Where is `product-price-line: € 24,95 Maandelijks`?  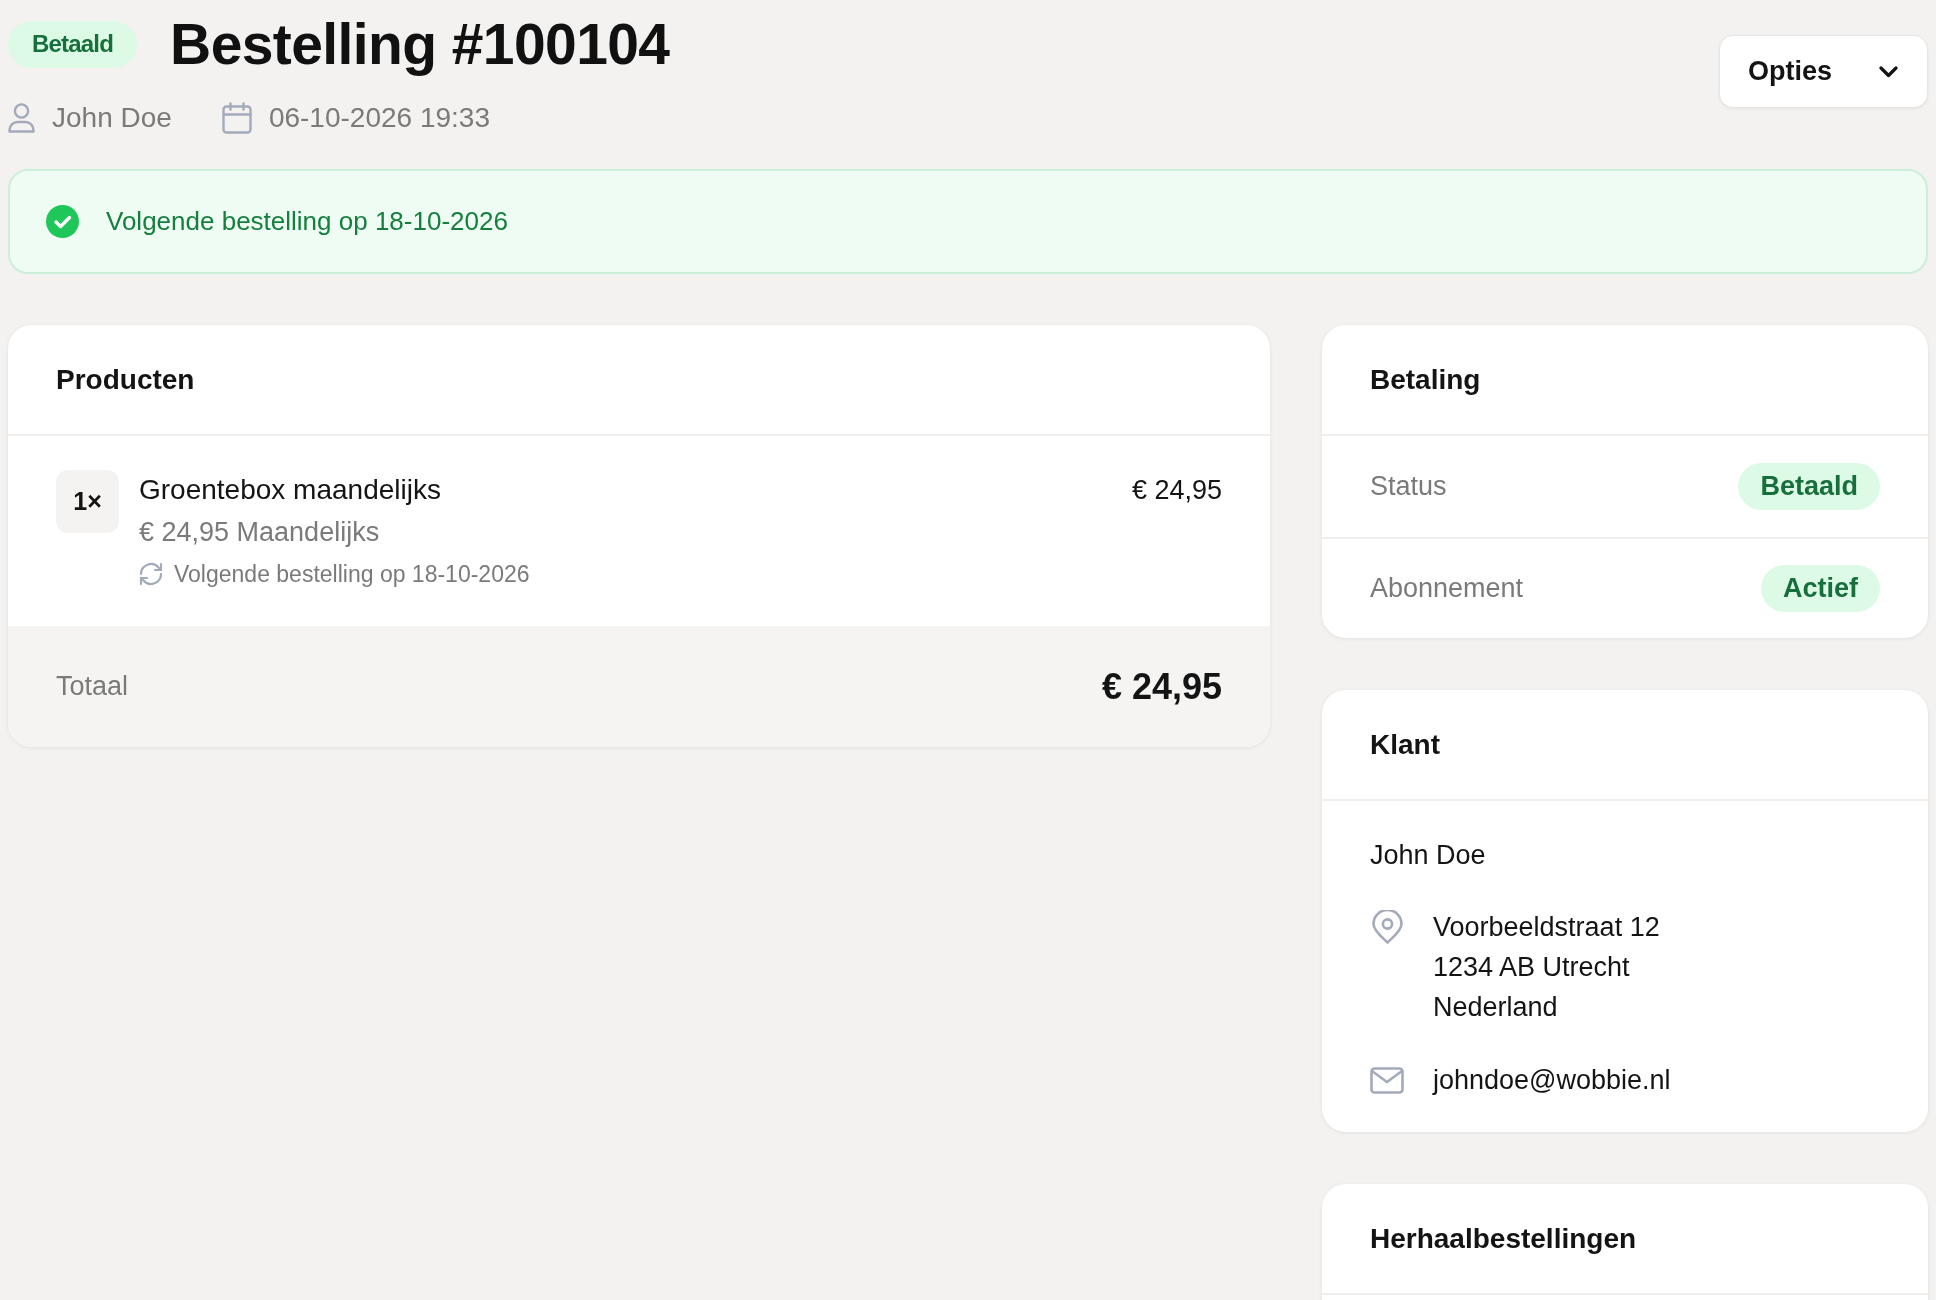 product-price-line: € 24,95 Maandelijks is located at coordinates (259, 532).